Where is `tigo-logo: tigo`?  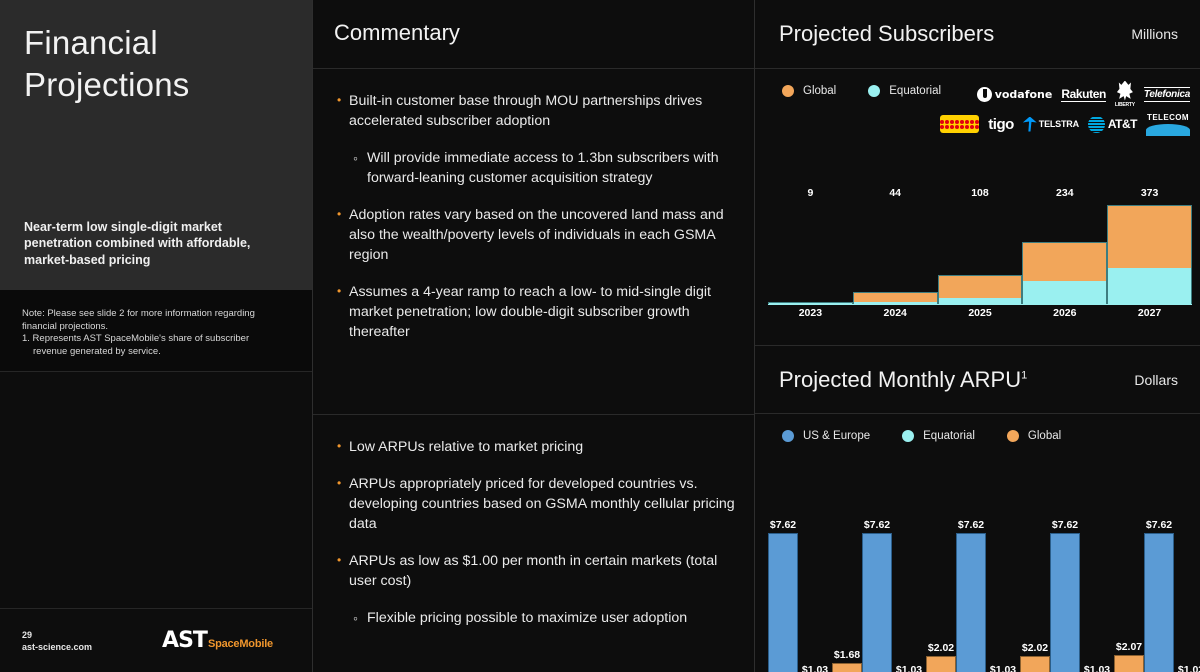
tigo-logo: tigo is located at coordinates (1001, 124).